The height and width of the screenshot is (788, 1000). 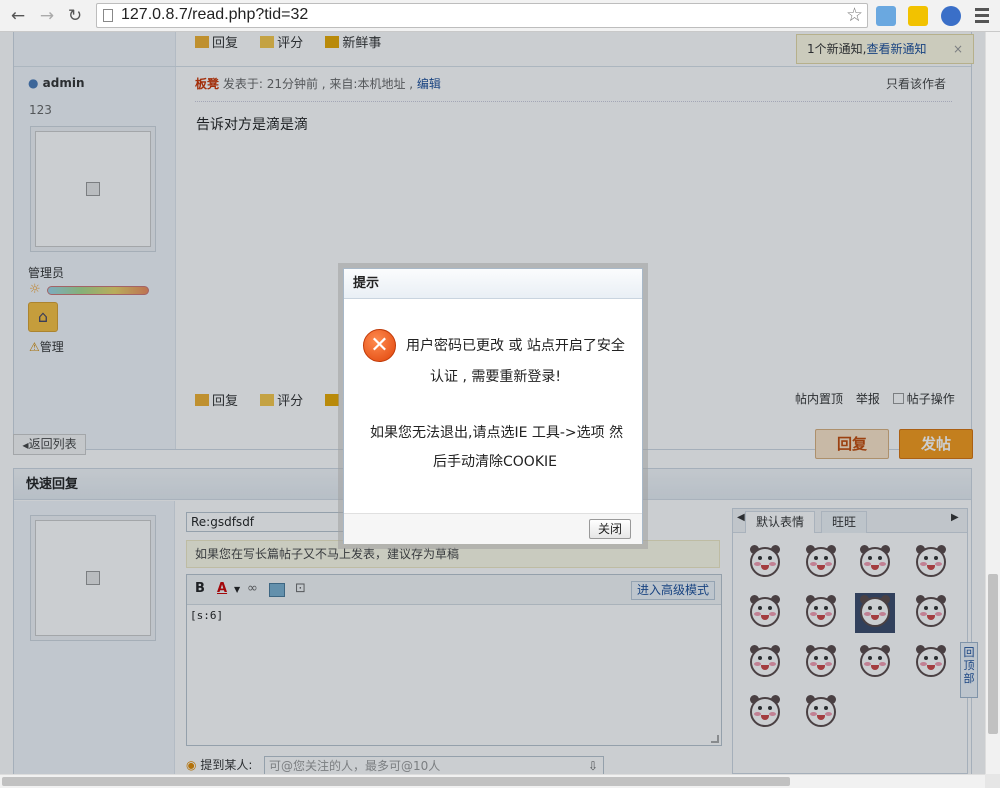 What do you see at coordinates (482, 15) in the screenshot?
I see `address-bar: 127.0.8.7/read.php?tid=32 ☆` at bounding box center [482, 15].